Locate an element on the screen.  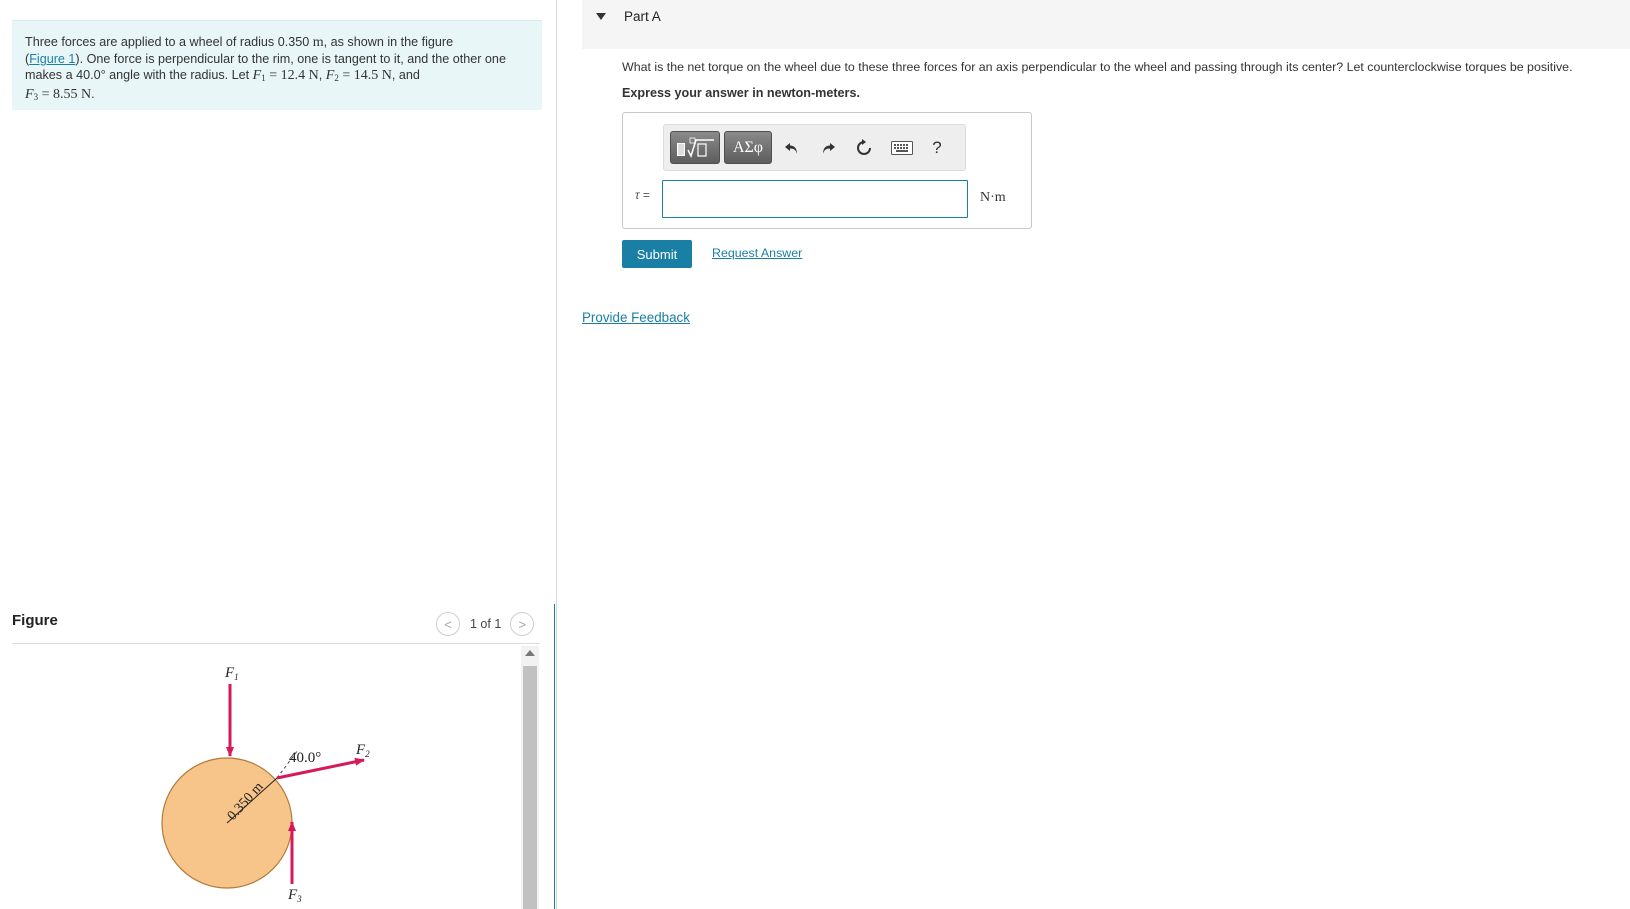
panel-separator is located at coordinates (556, 454).